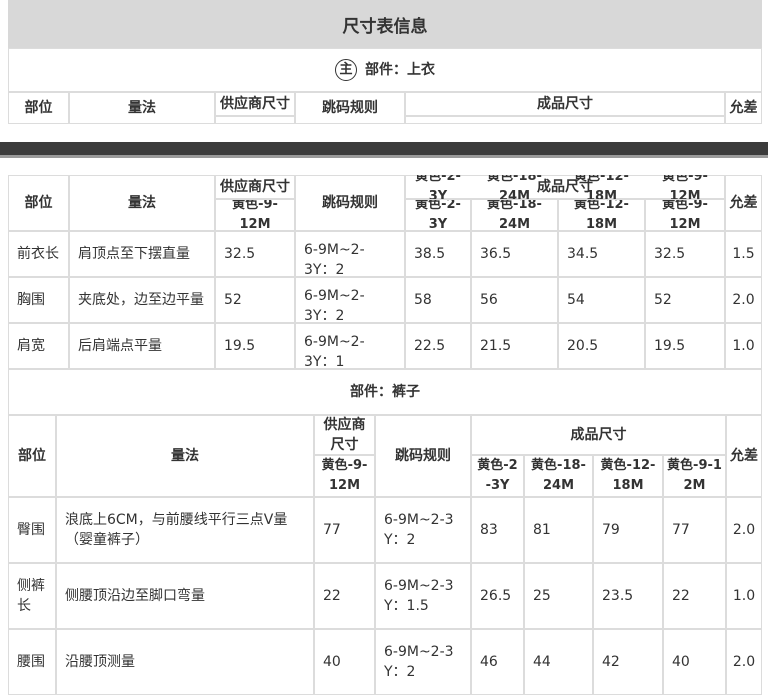  I want to click on t2-size-header: 黄色-9-12M, so click(694, 476).